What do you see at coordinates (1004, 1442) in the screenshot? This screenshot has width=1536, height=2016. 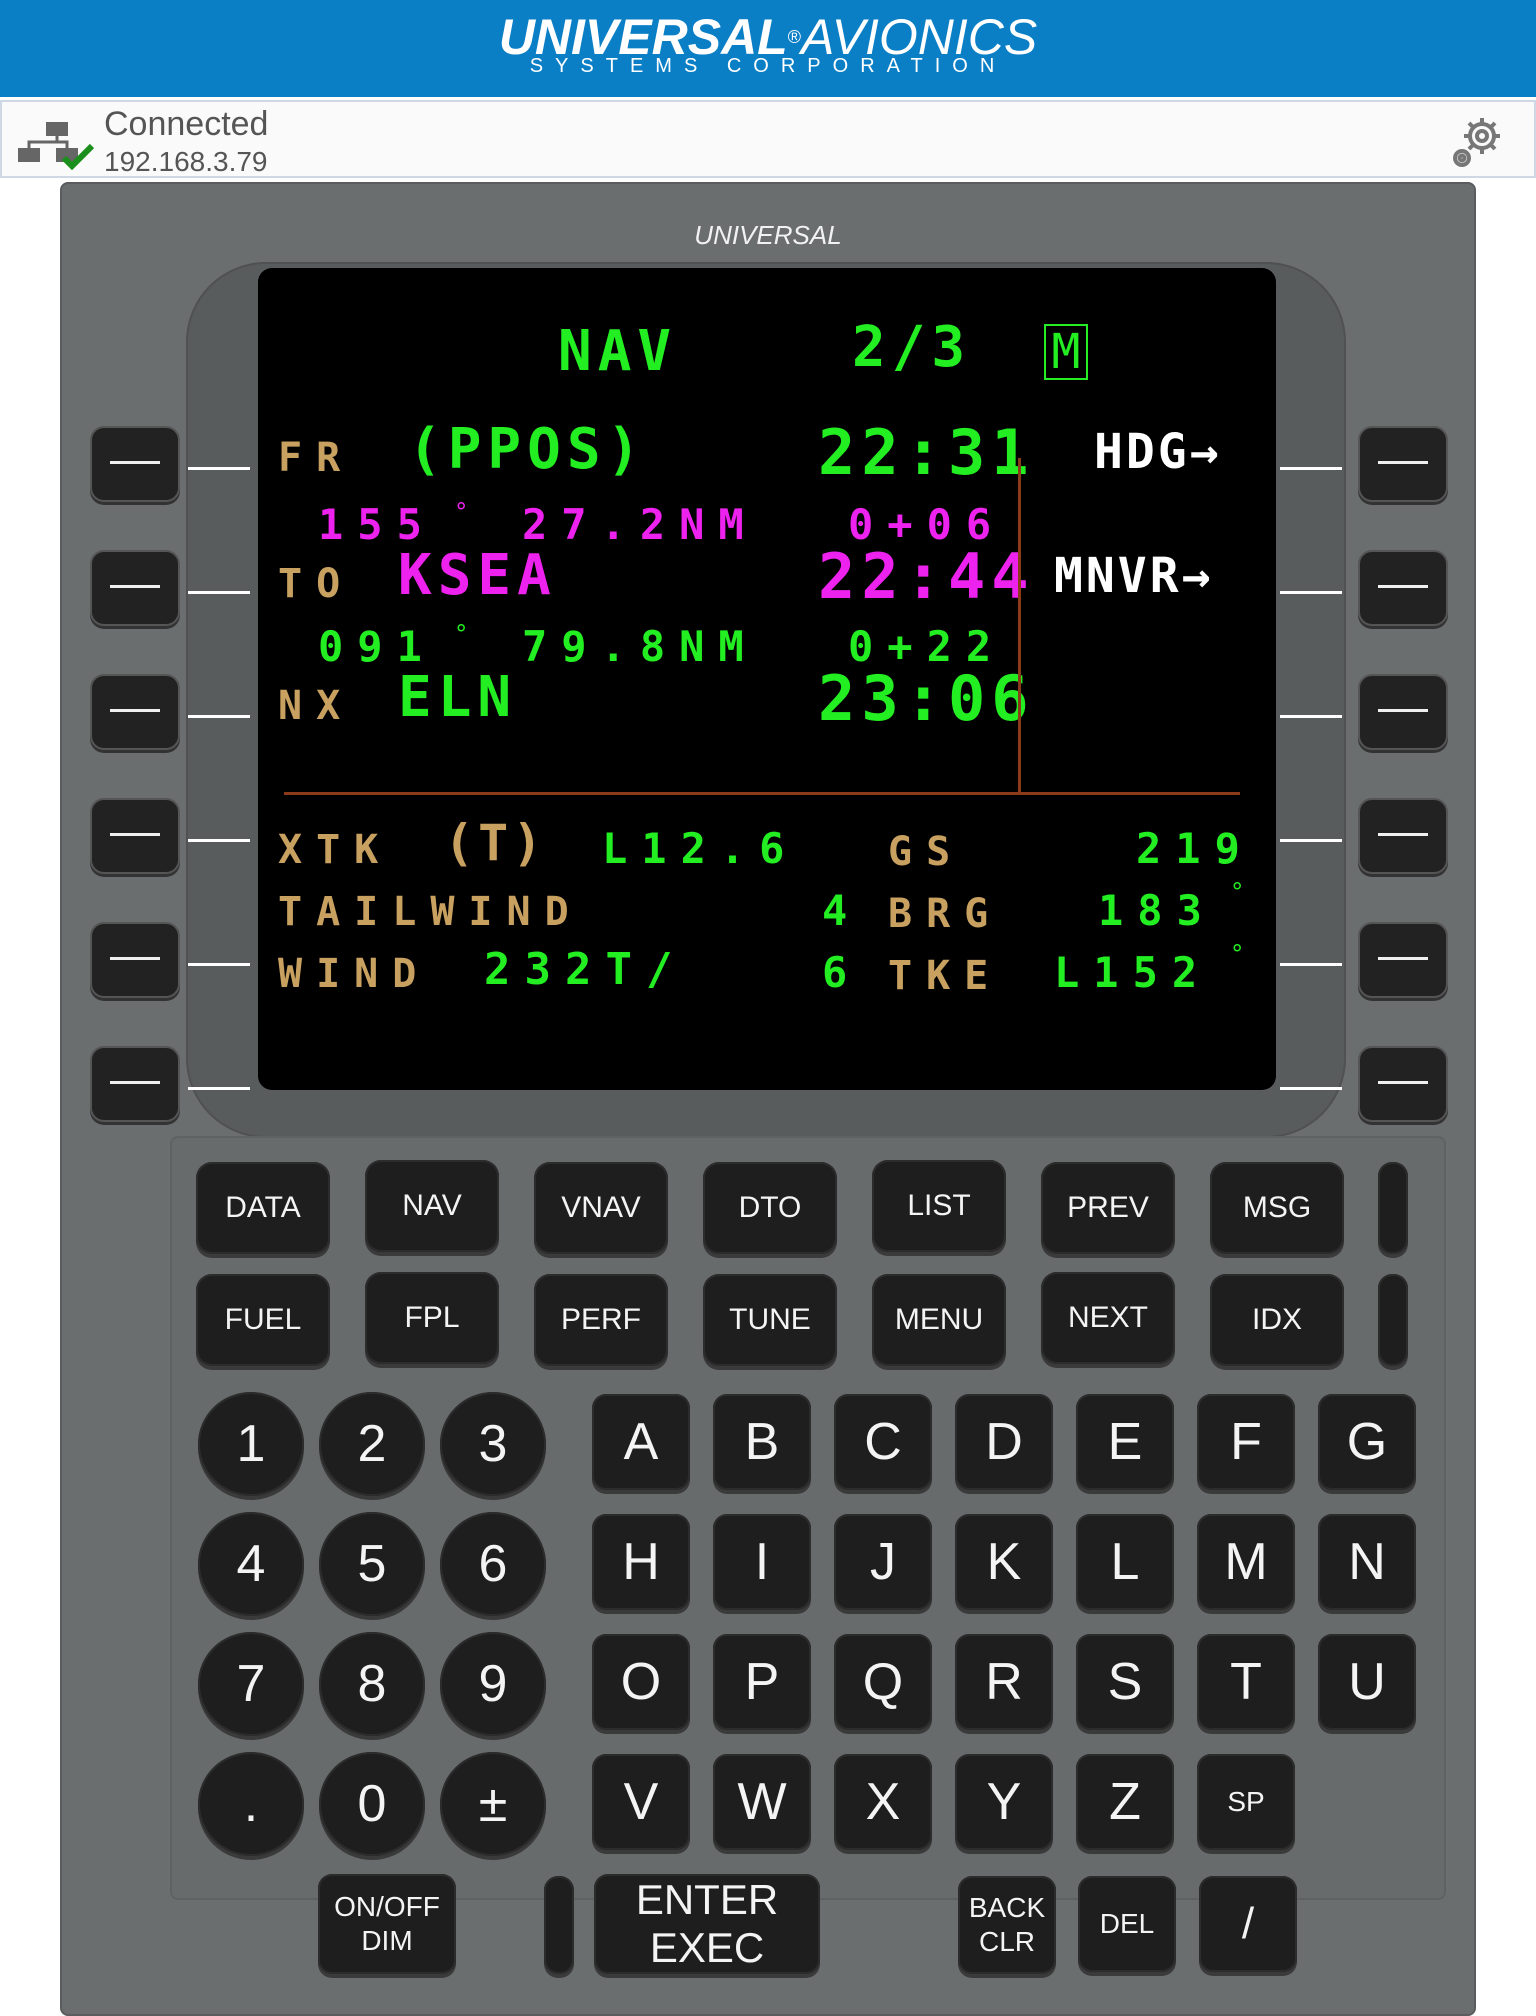 I see `key-d: D` at bounding box center [1004, 1442].